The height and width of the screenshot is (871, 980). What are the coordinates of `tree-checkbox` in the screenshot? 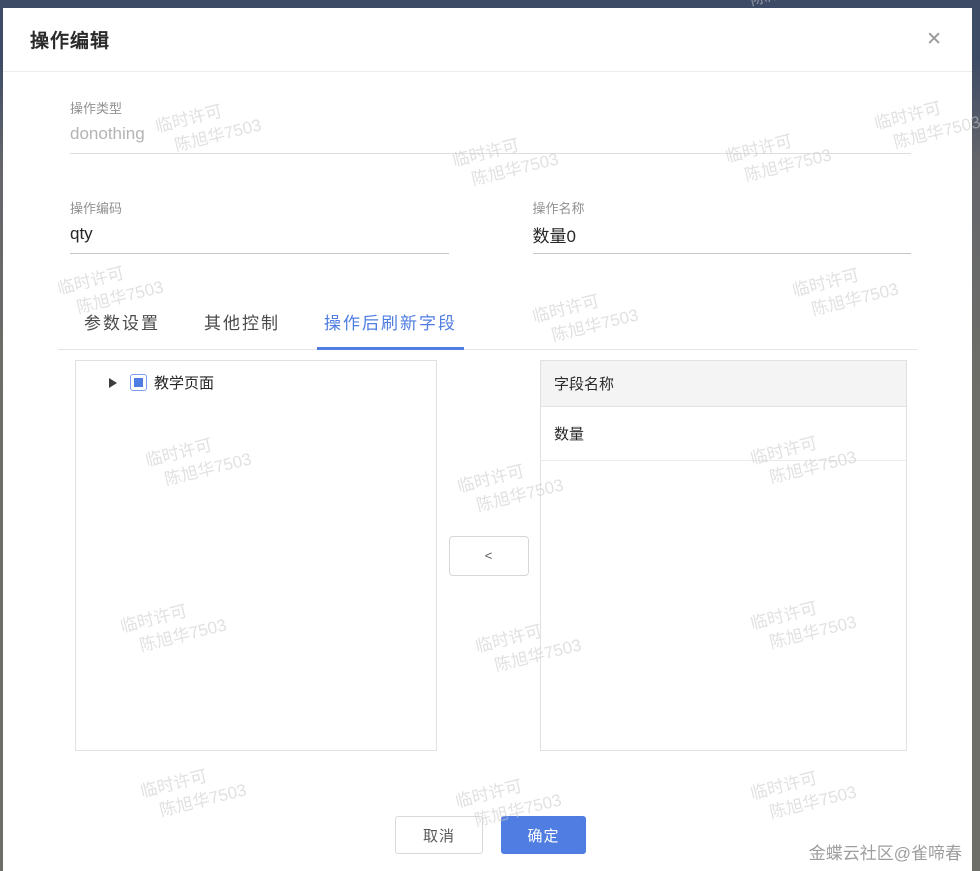 It's located at (138, 382).